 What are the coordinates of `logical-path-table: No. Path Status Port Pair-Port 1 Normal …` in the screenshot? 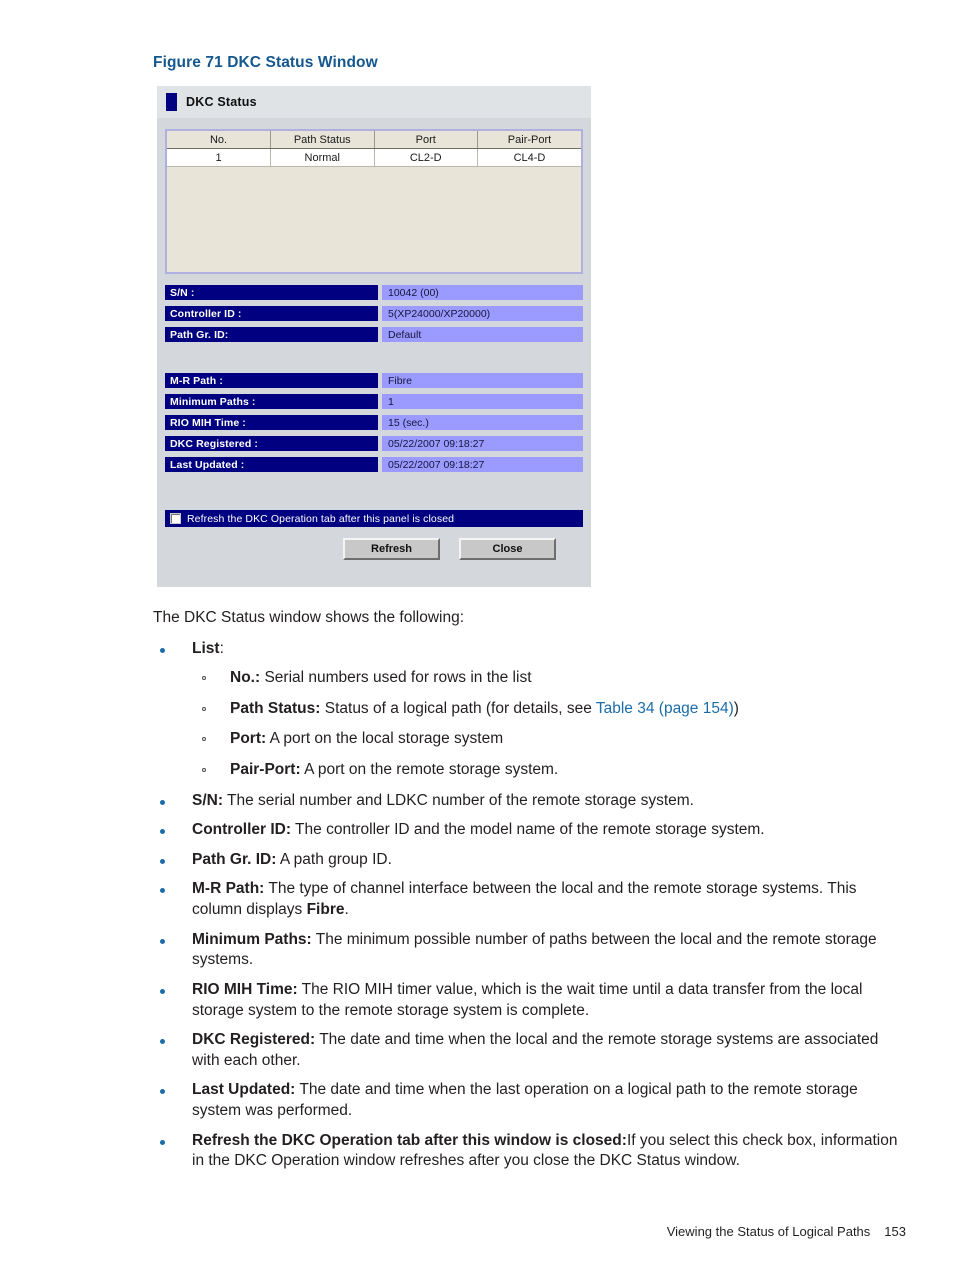 It's located at (374, 149).